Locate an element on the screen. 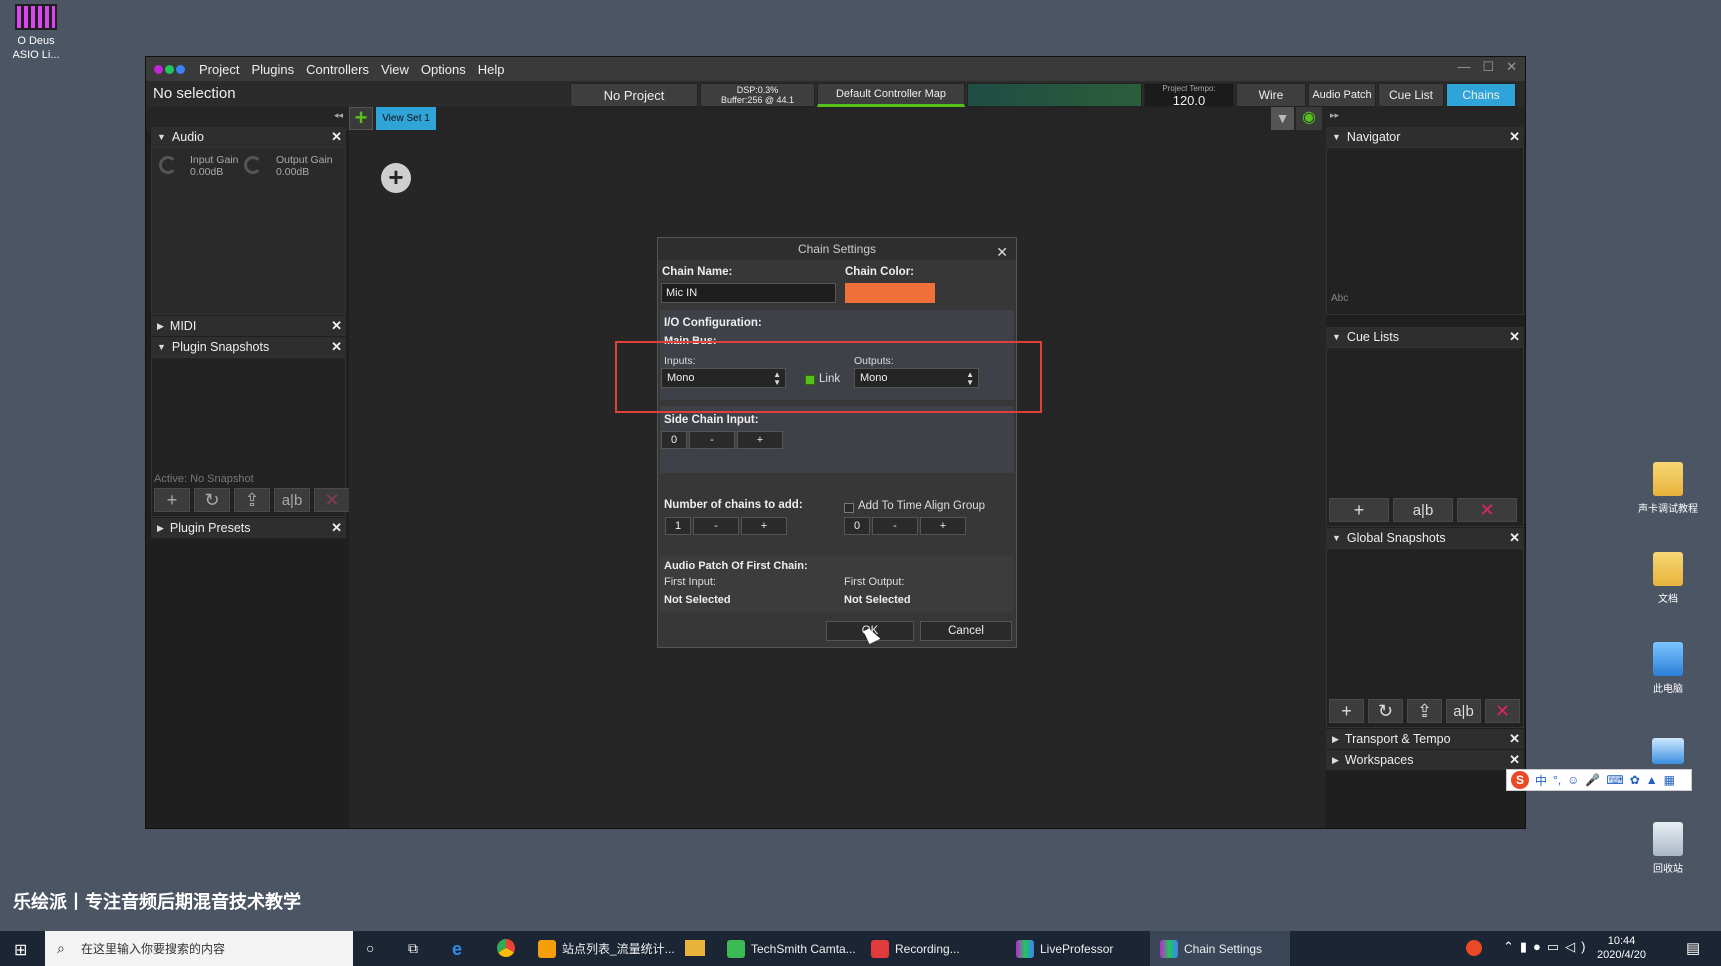 The height and width of the screenshot is (966, 1721). time-align-checkbox is located at coordinates (849, 508).